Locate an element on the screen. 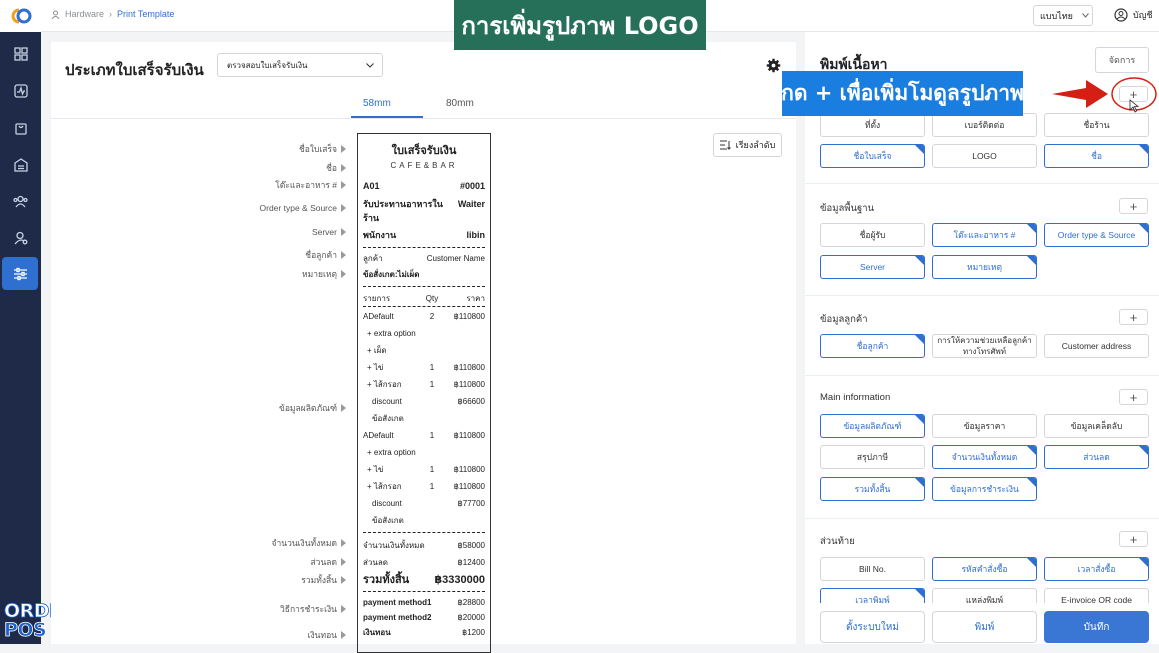  tab-58mm: 58mm is located at coordinates (377, 103).